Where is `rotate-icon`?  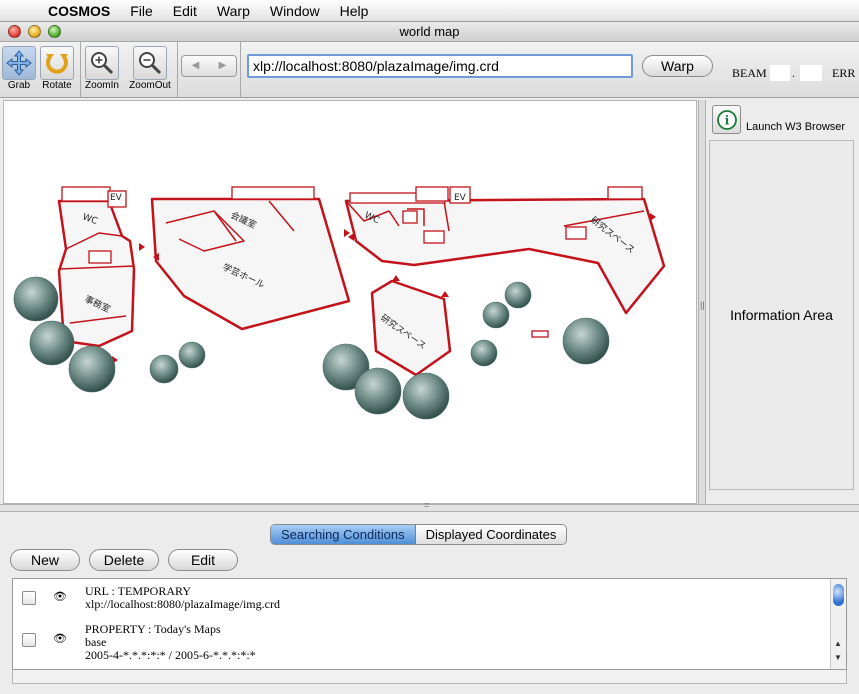
rotate-icon is located at coordinates (57, 63).